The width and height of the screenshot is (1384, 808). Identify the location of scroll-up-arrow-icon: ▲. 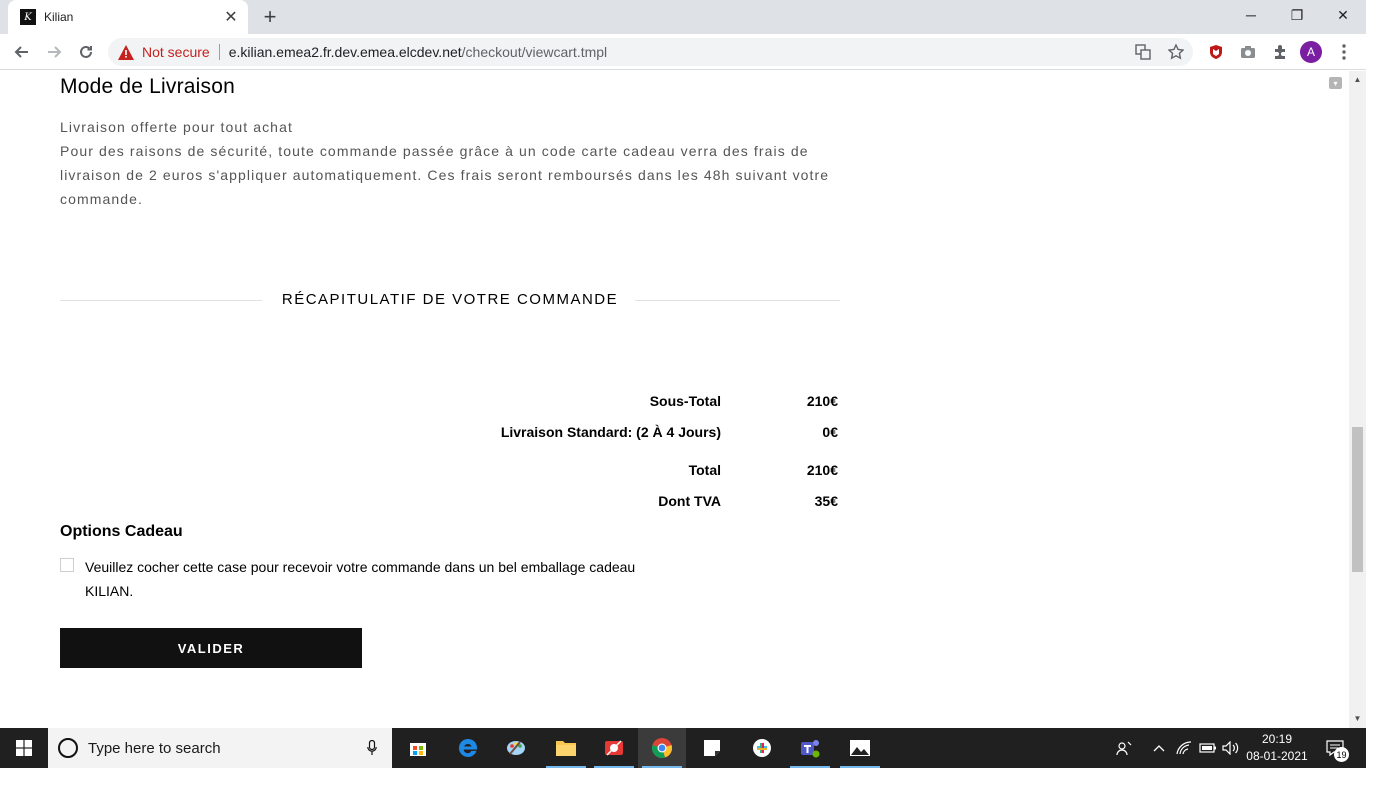
(1357, 79).